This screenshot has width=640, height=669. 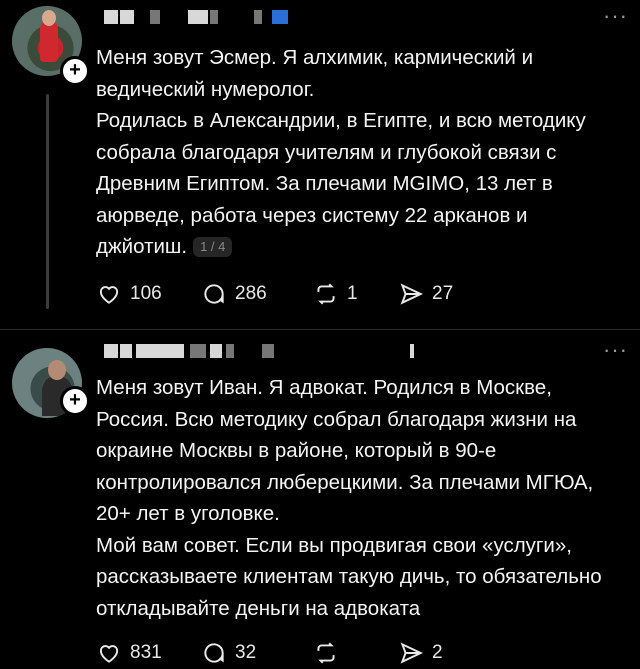 I want to click on post-actions: 831 32 2, so click(x=269, y=653).